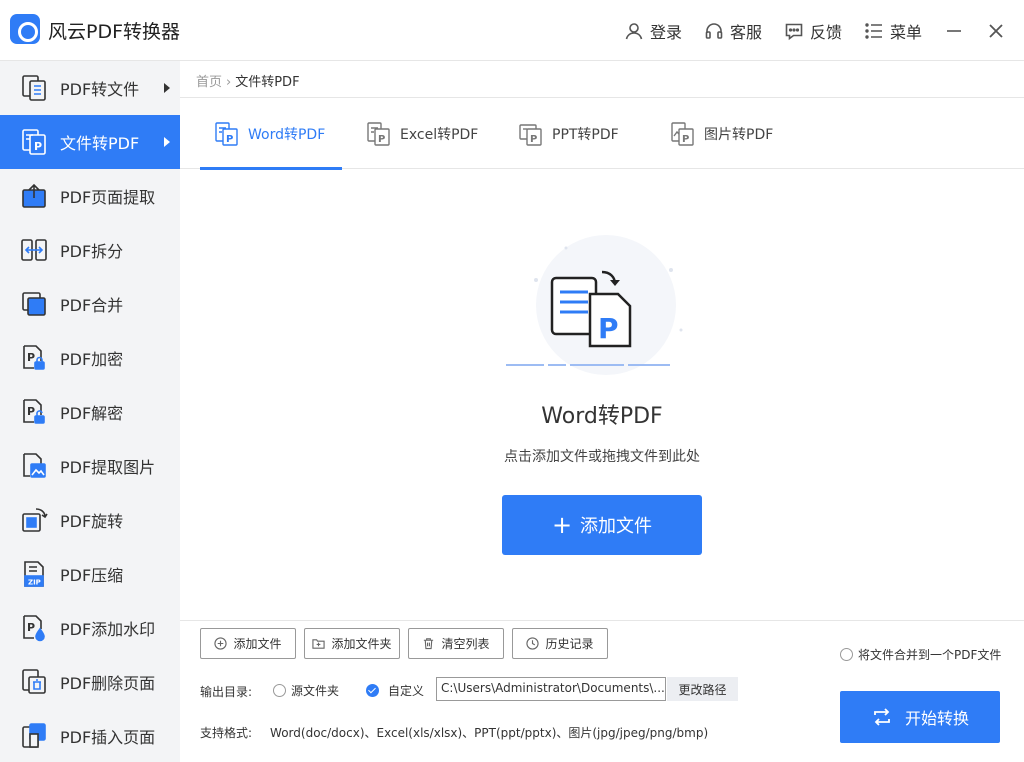 The width and height of the screenshot is (1024, 762). I want to click on sidebar-item-extract-images: PDF提取图片, so click(90, 466).